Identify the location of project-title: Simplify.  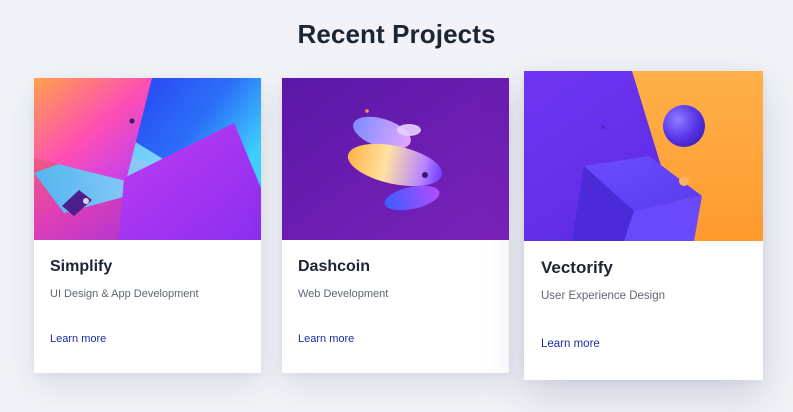
(81, 266).